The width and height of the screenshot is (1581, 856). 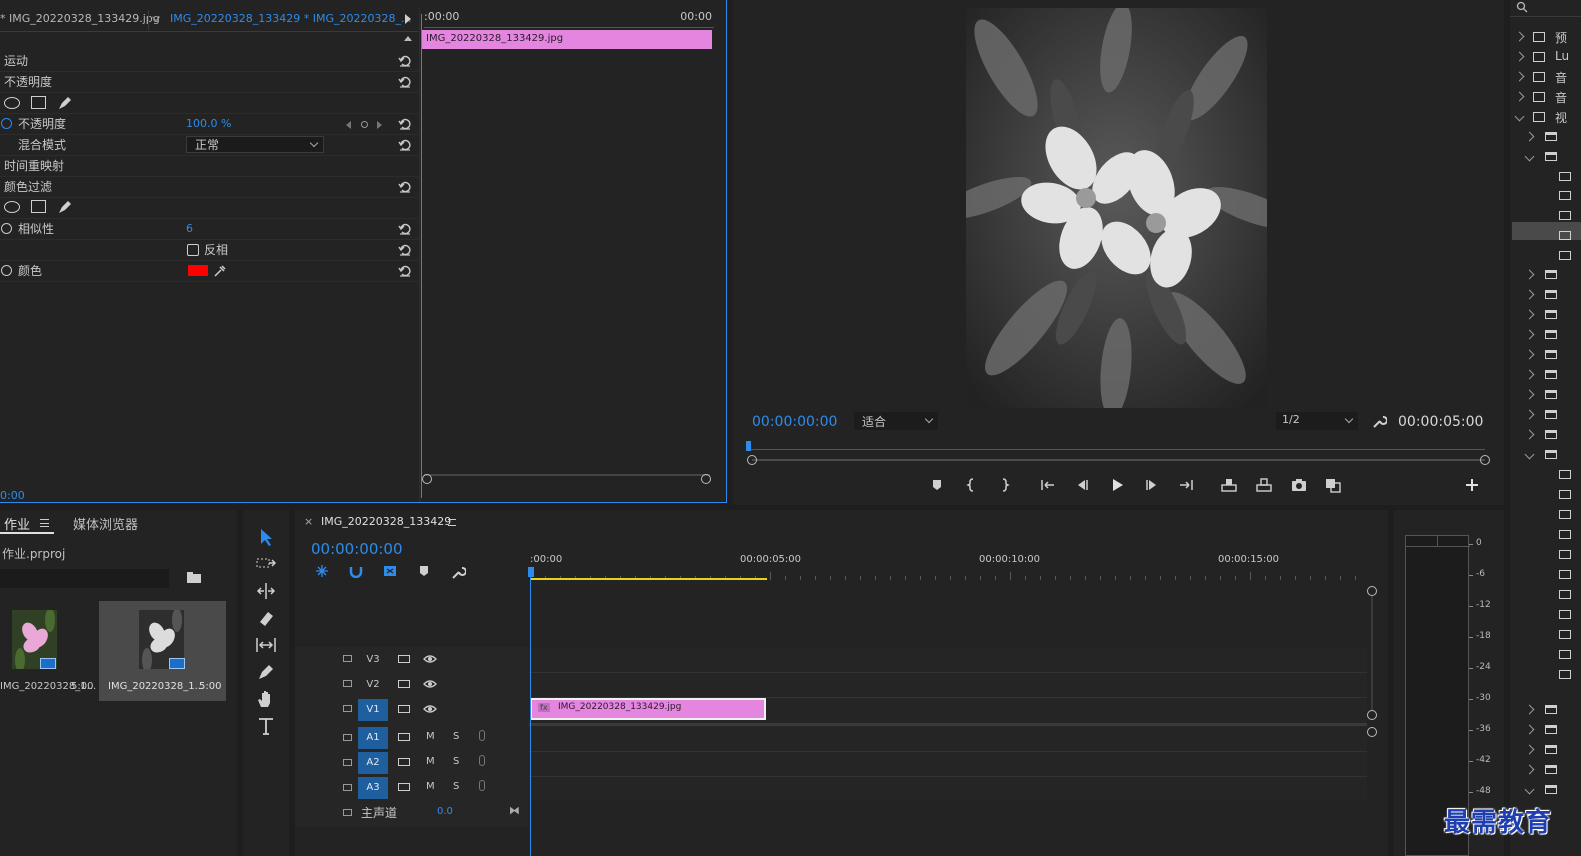 What do you see at coordinates (896, 421) in the screenshot?
I see `zoom-select: 适合` at bounding box center [896, 421].